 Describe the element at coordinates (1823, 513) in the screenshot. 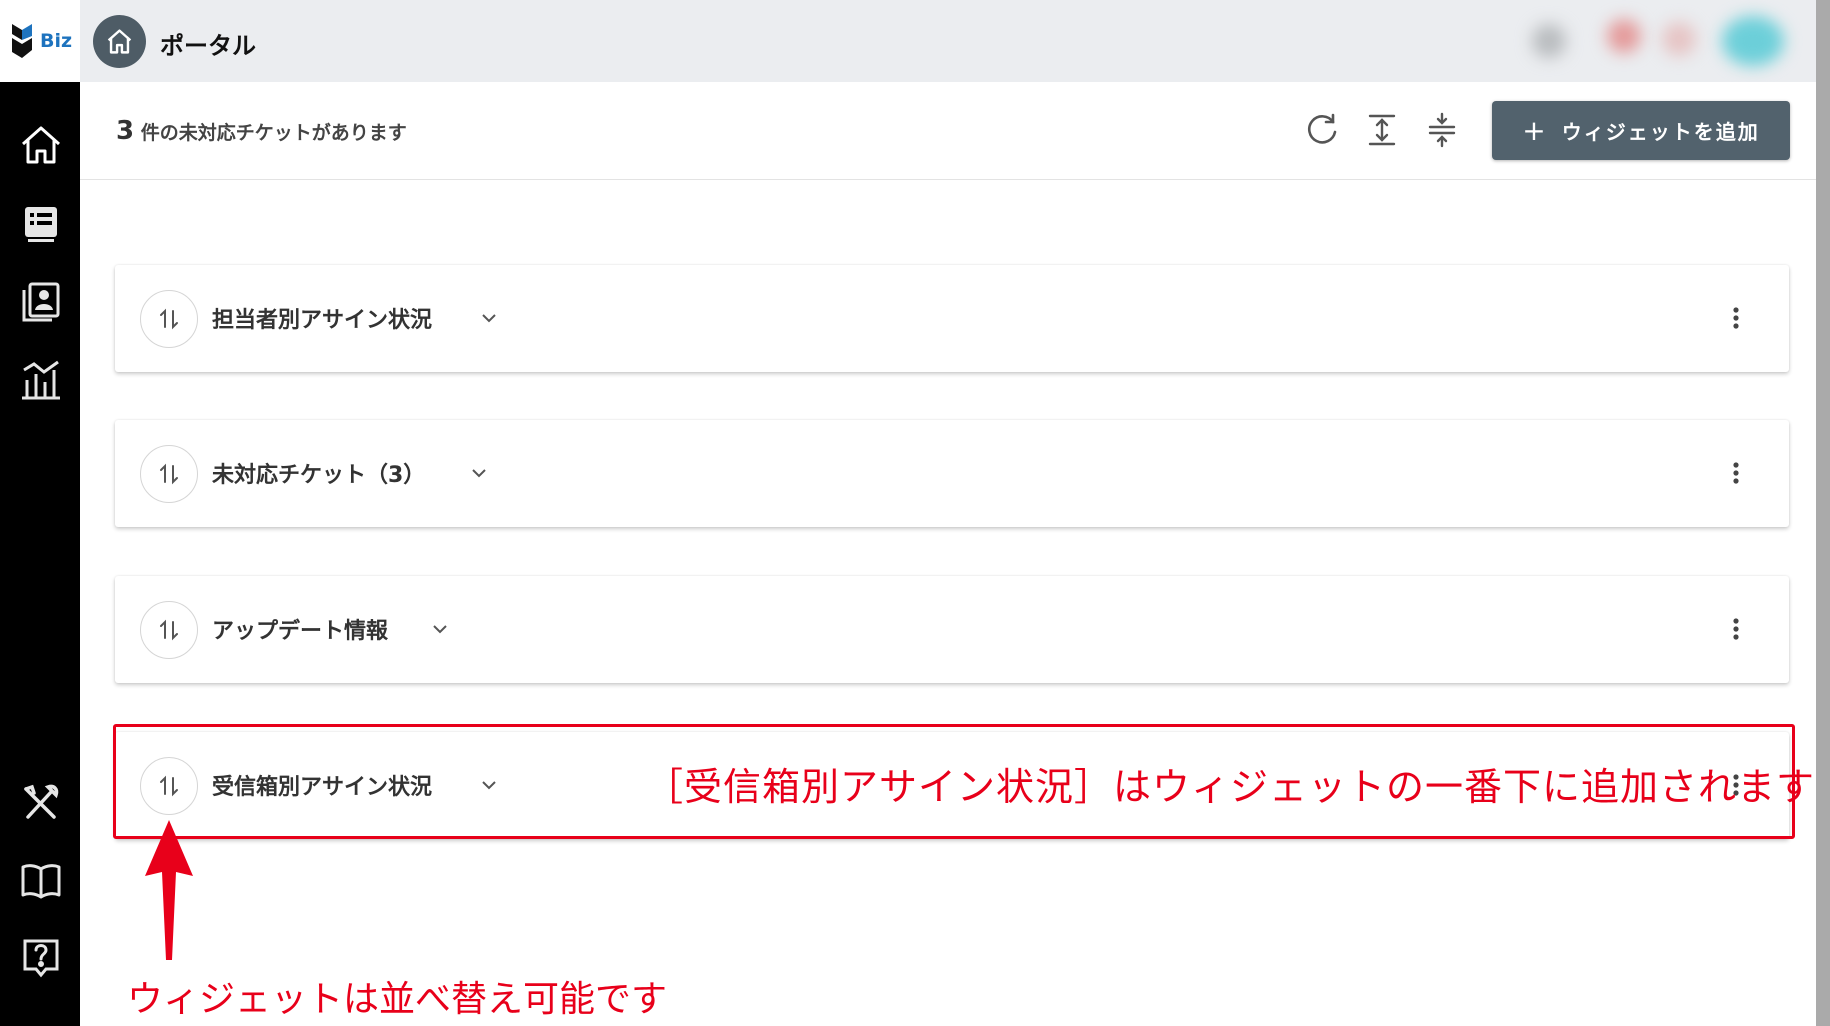

I see `window-edge` at that location.